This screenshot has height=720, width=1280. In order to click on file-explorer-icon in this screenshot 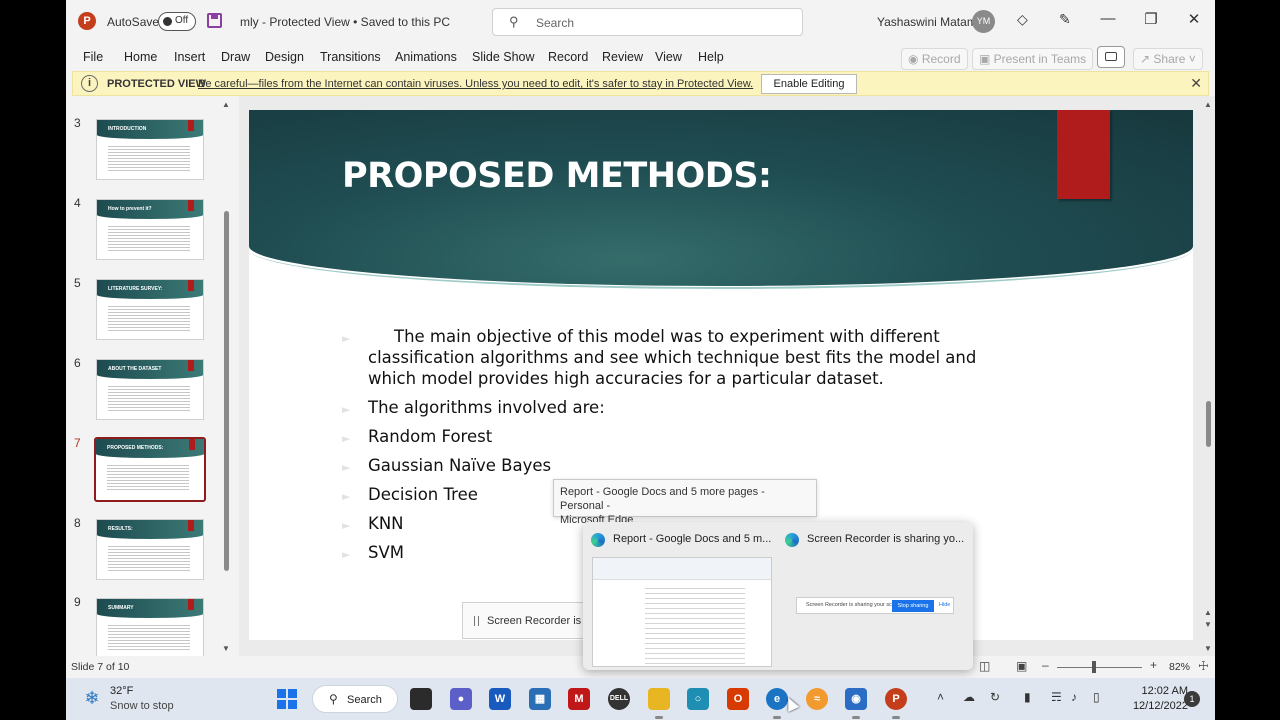, I will do `click(659, 703)`.